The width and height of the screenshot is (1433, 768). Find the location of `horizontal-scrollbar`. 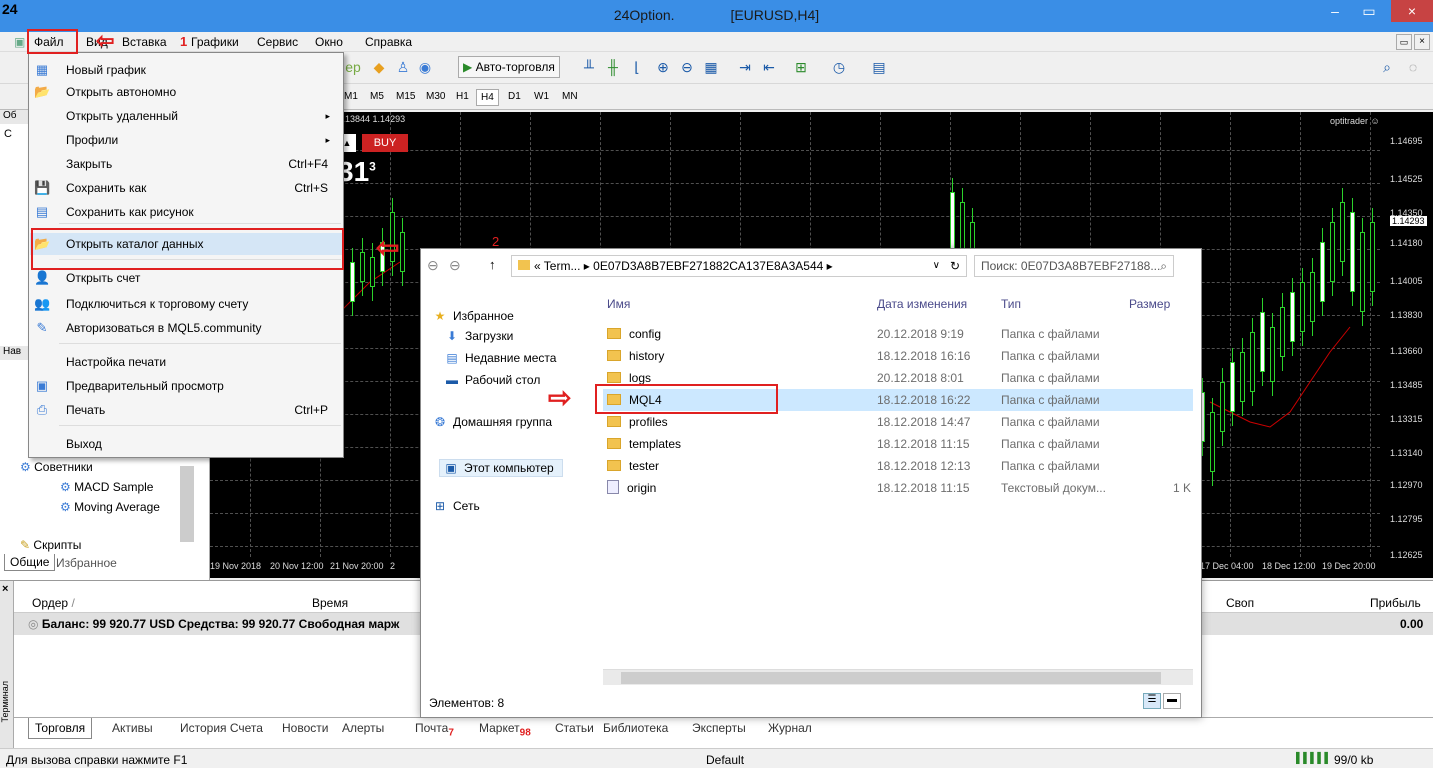

horizontal-scrollbar is located at coordinates (898, 677).